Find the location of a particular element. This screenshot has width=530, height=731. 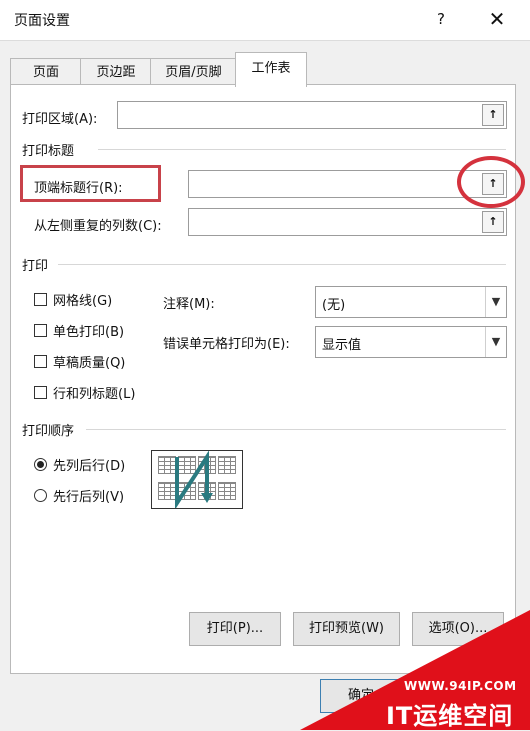

help-button: ? is located at coordinates (441, 19).